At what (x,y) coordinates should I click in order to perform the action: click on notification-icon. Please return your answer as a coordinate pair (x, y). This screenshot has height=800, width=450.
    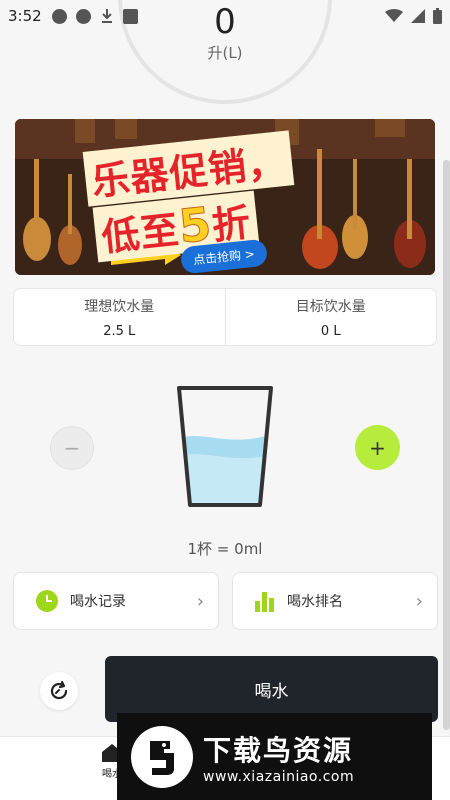
    Looking at the image, I should click on (59, 16).